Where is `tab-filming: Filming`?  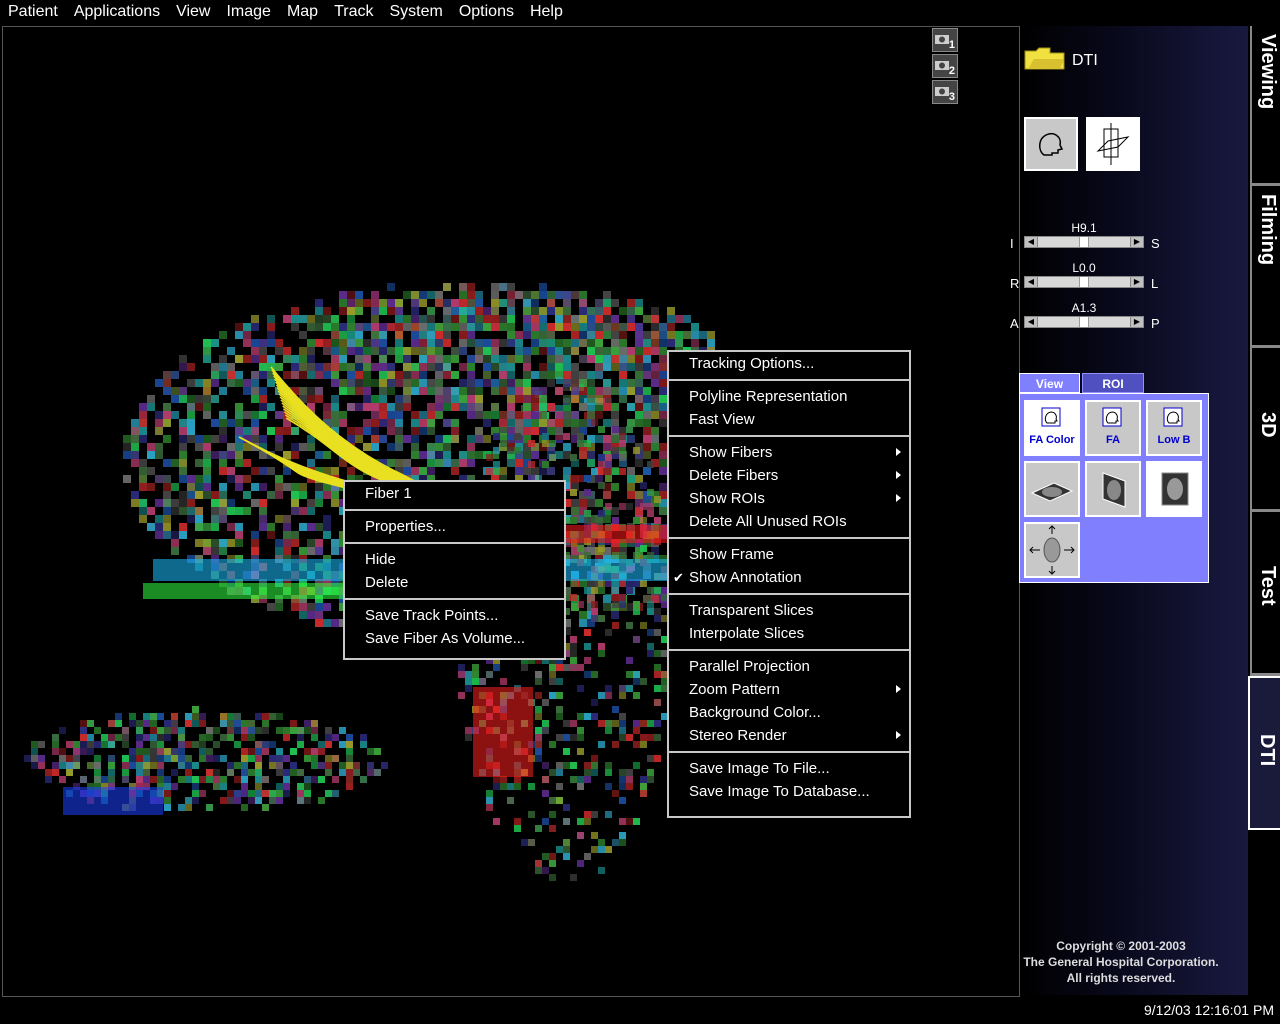 tab-filming: Filming is located at coordinates (1265, 267).